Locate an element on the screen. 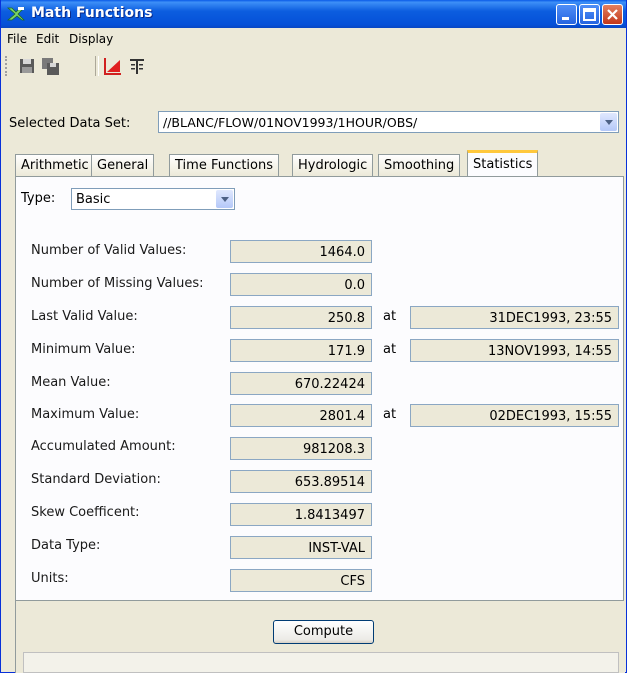 This screenshot has height=673, width=627. status-area is located at coordinates (321, 662).